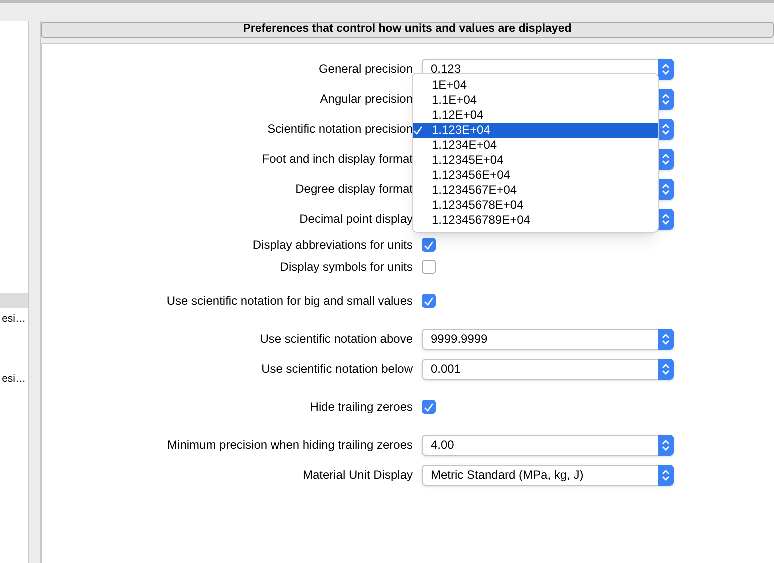 Image resolution: width=774 pixels, height=563 pixels. Describe the element at coordinates (535, 145) in the screenshot. I see `menu-item: 1.1234E+04` at that location.